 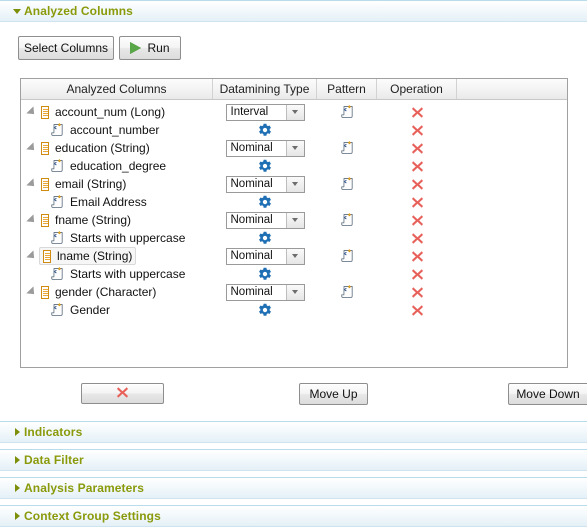 I want to click on column-node: account_num (Long), so click(x=102, y=112).